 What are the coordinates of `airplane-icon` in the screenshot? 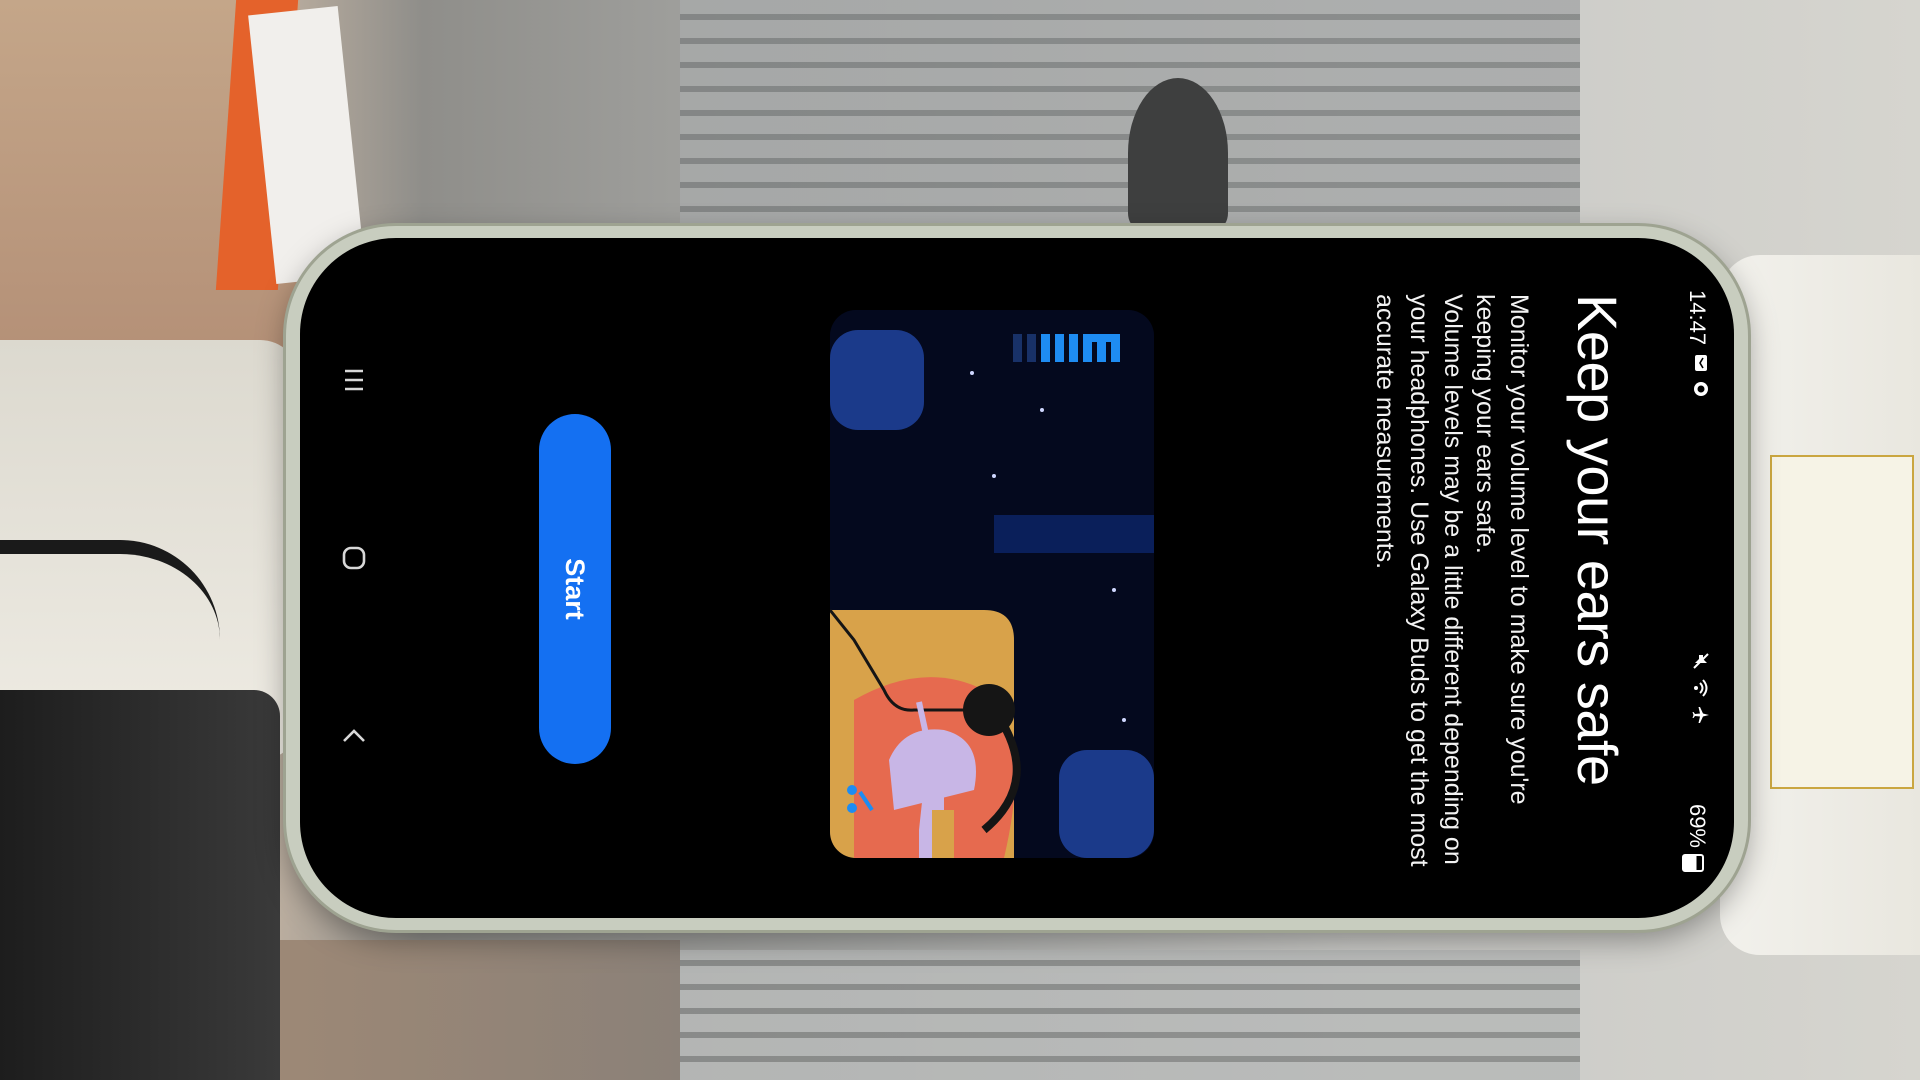 It's located at (1698, 715).